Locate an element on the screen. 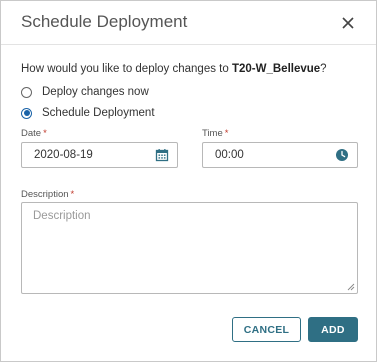 The image size is (377, 362). add-button: ADD is located at coordinates (333, 329).